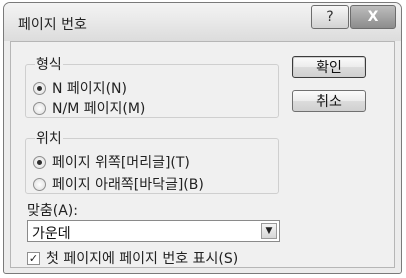 This screenshot has height=278, width=406. Describe the element at coordinates (99, 109) in the screenshot. I see `radio-label: N/M 페이지(M)` at that location.